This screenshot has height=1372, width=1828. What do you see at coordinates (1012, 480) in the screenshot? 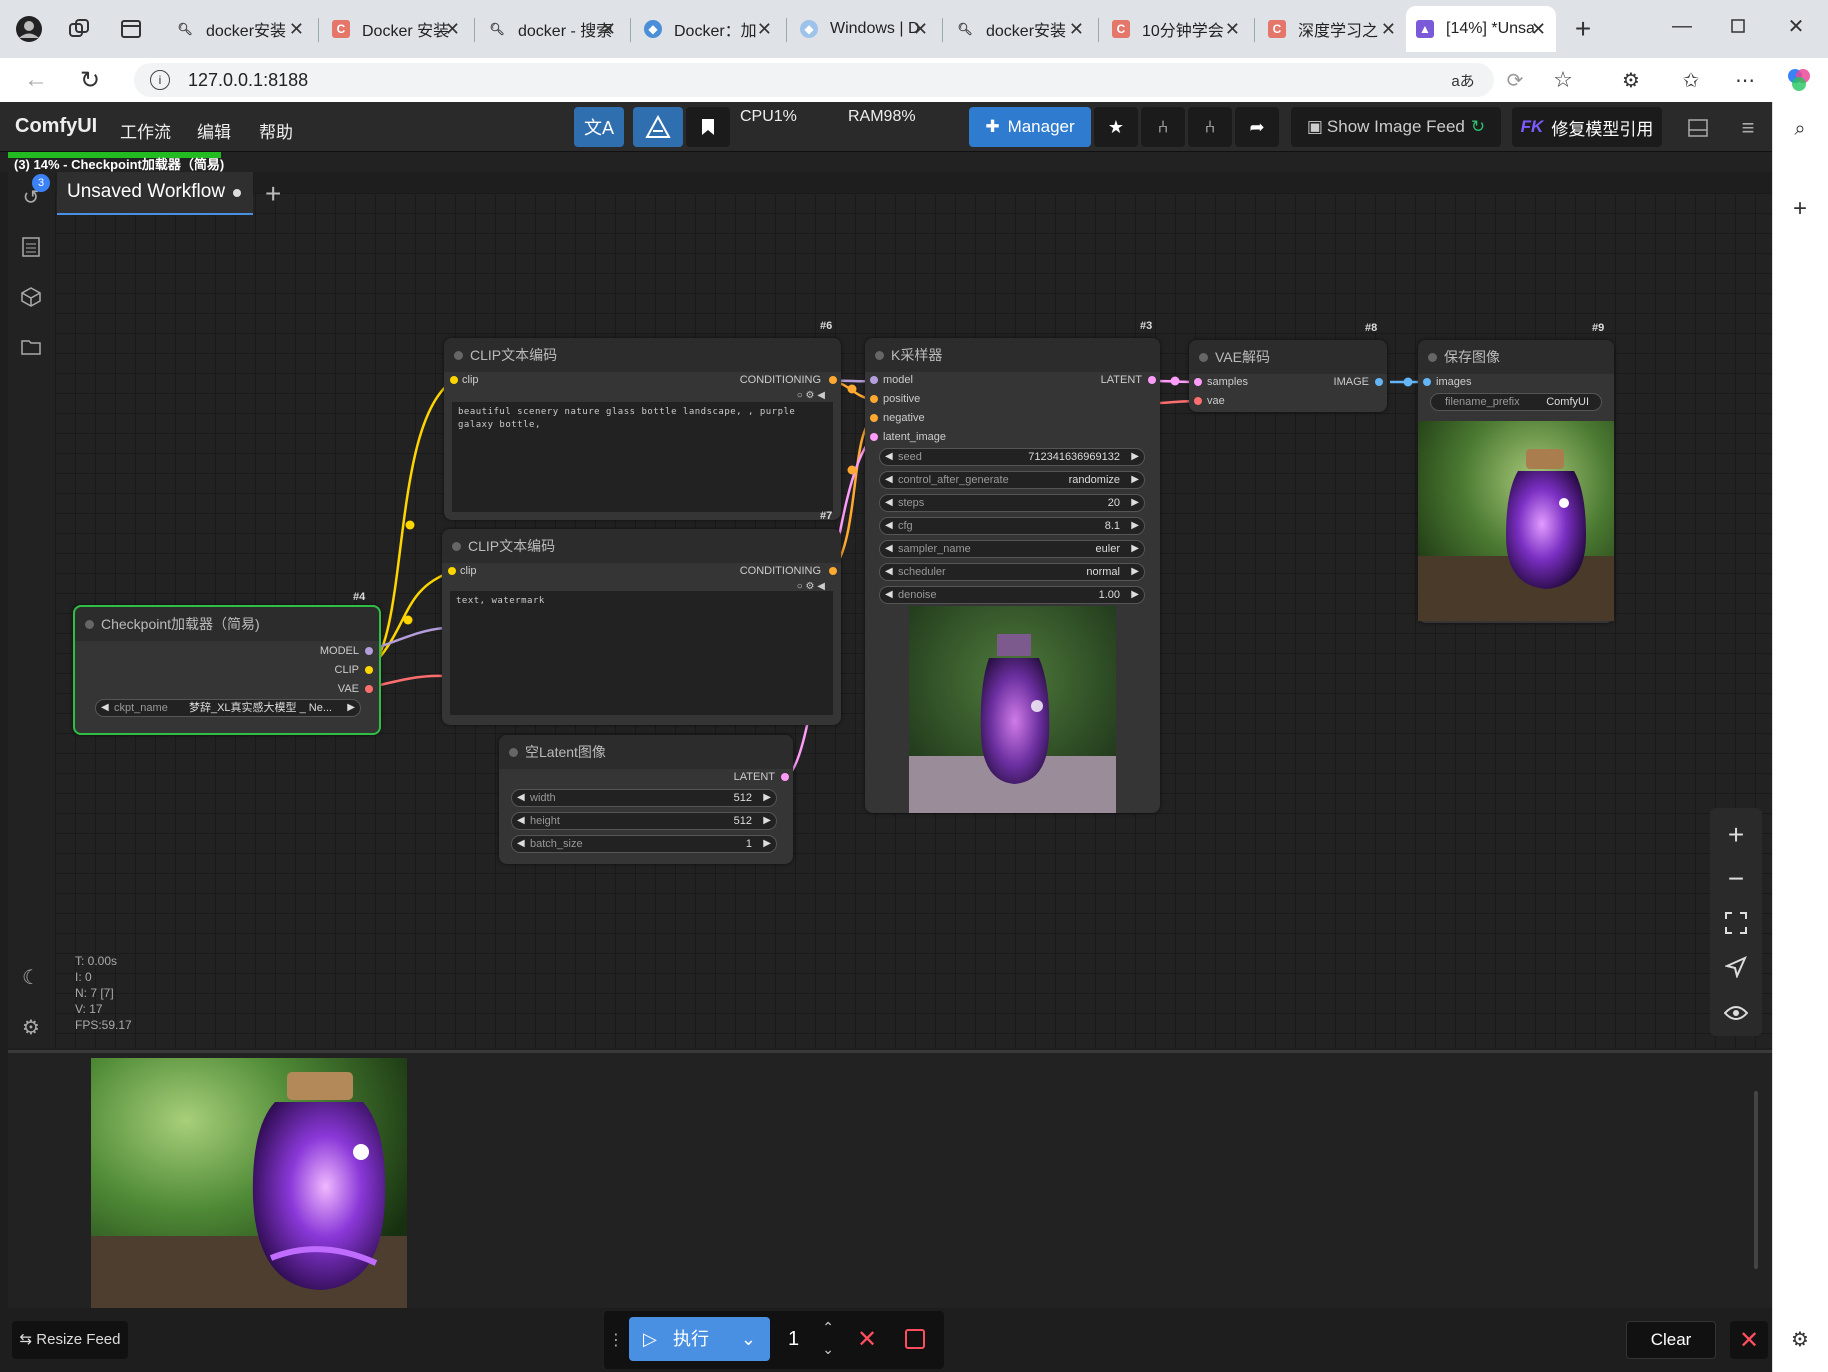
I see `control-after-generate-widget: ◀ control_after_generate randomize ▶` at bounding box center [1012, 480].